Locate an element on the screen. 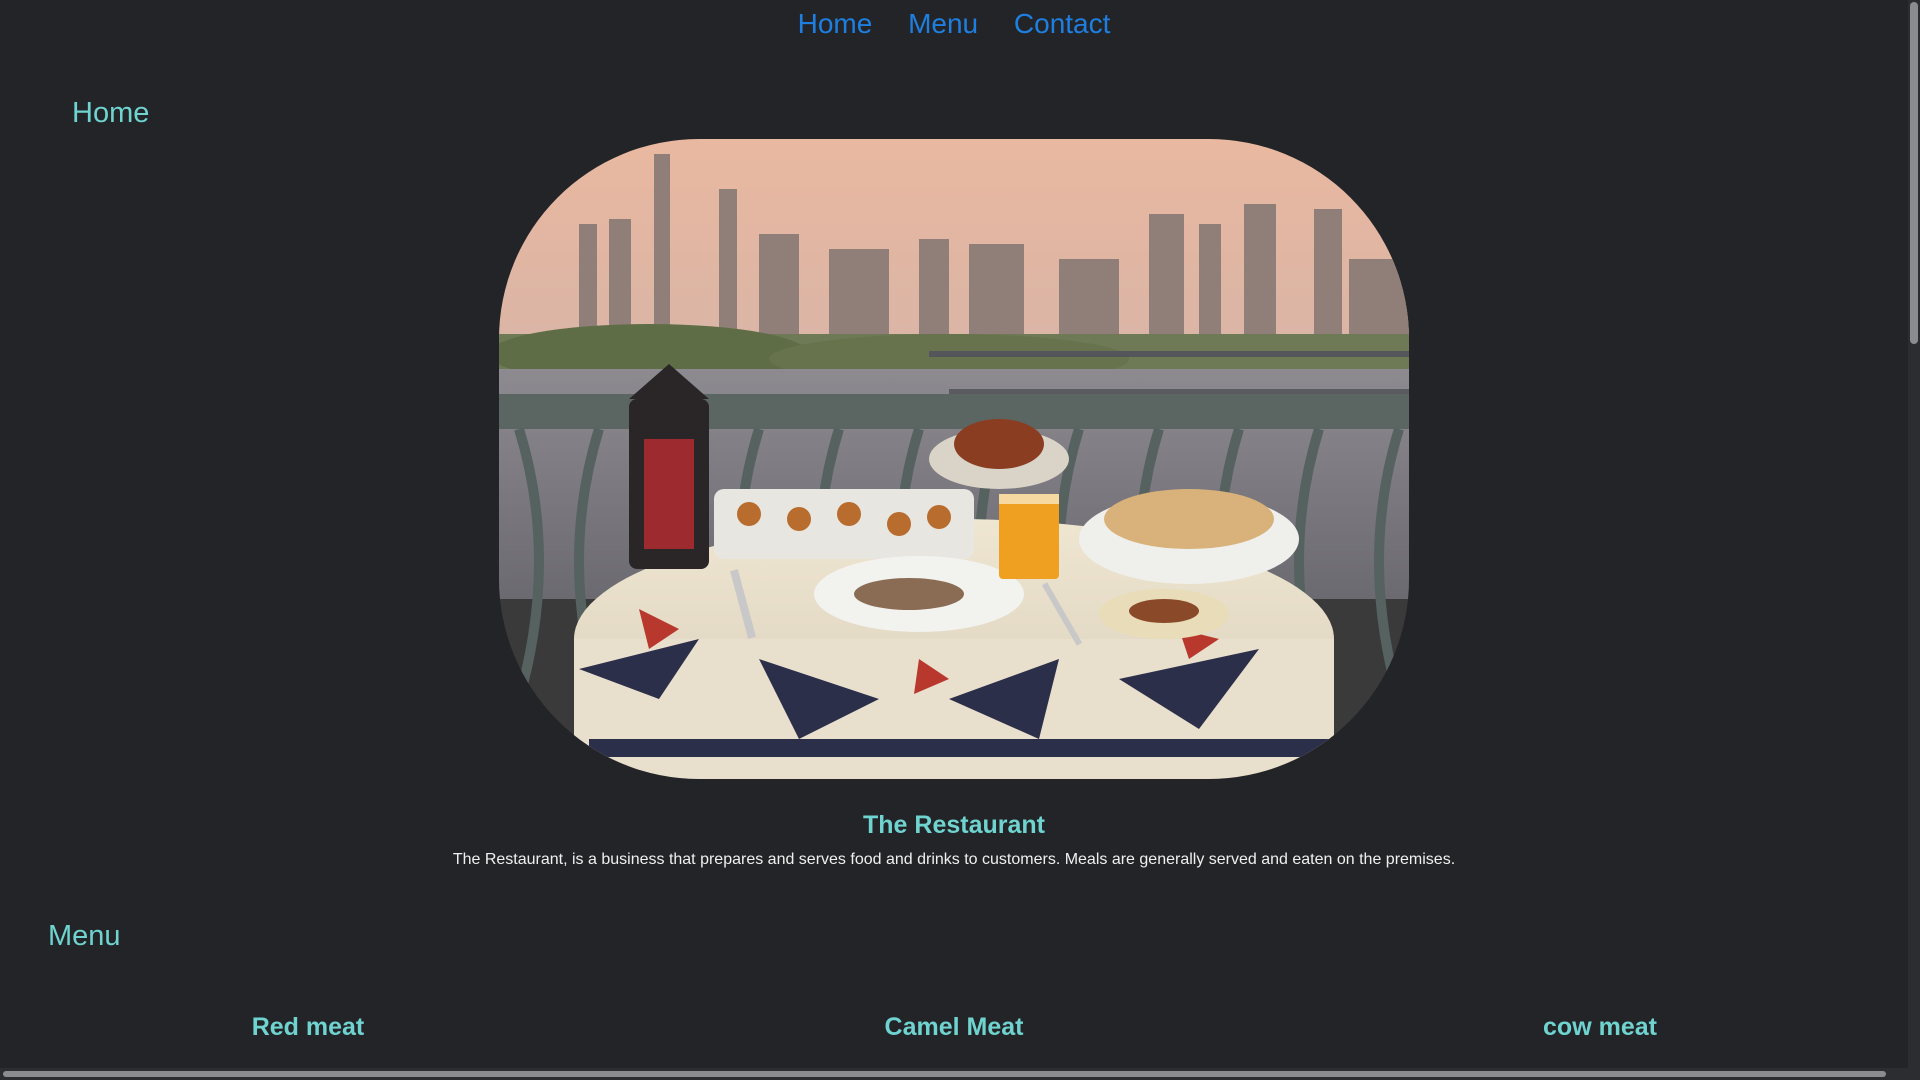 The height and width of the screenshot is (1080, 1920). menu-category-red-meat: Red meat is located at coordinates (308, 1027).